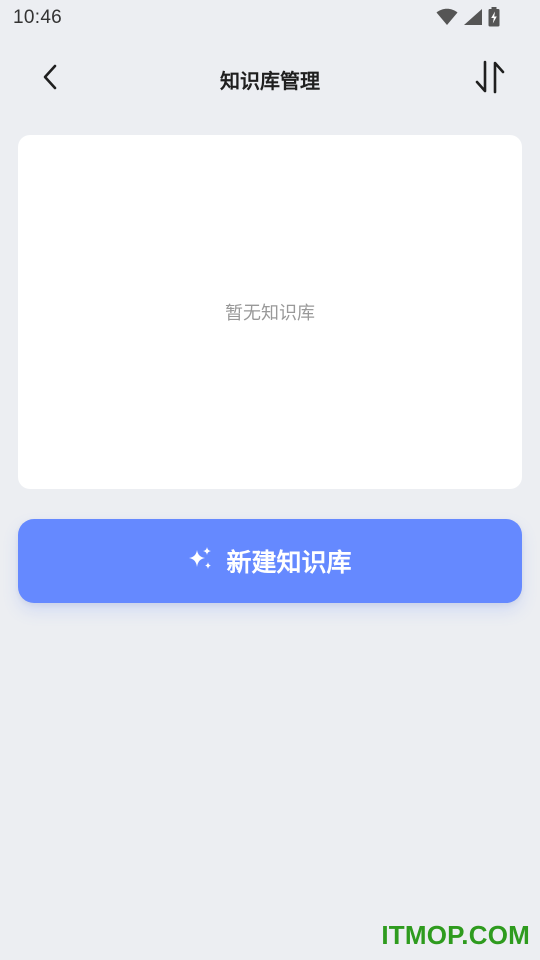 The height and width of the screenshot is (960, 540). What do you see at coordinates (494, 17) in the screenshot?
I see `battery-charging-icon` at bounding box center [494, 17].